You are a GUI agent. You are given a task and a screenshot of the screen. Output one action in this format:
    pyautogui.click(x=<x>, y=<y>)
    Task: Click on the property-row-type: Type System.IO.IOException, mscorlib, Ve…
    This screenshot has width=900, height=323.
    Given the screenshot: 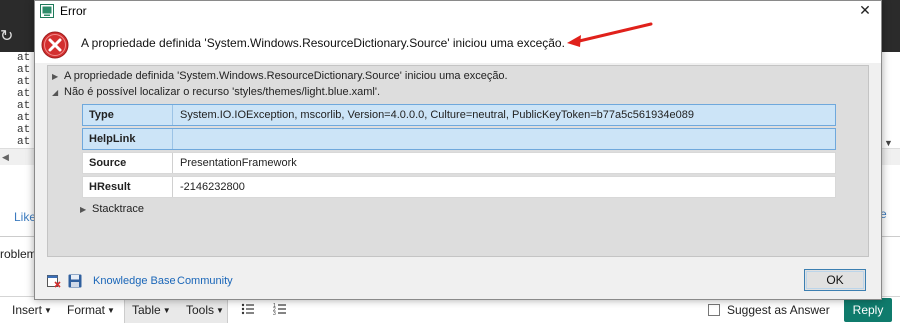 What is the action you would take?
    pyautogui.click(x=459, y=115)
    